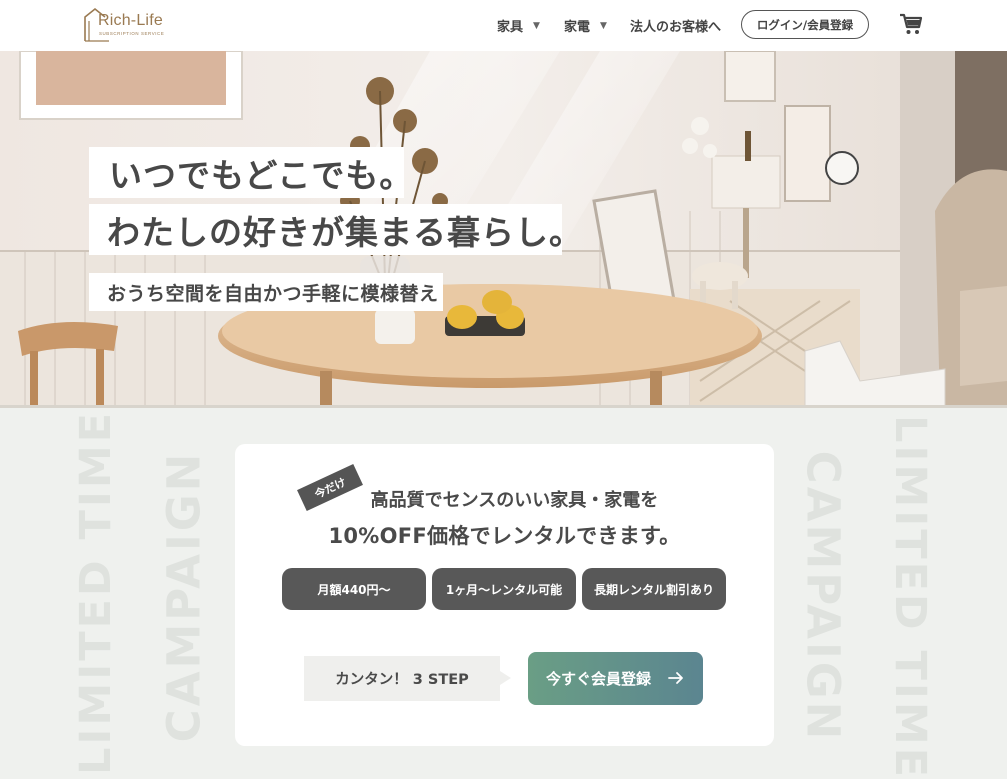 This screenshot has height=779, width=1007. I want to click on side-text-campaign-left: CAMPAIGN, so click(184, 596).